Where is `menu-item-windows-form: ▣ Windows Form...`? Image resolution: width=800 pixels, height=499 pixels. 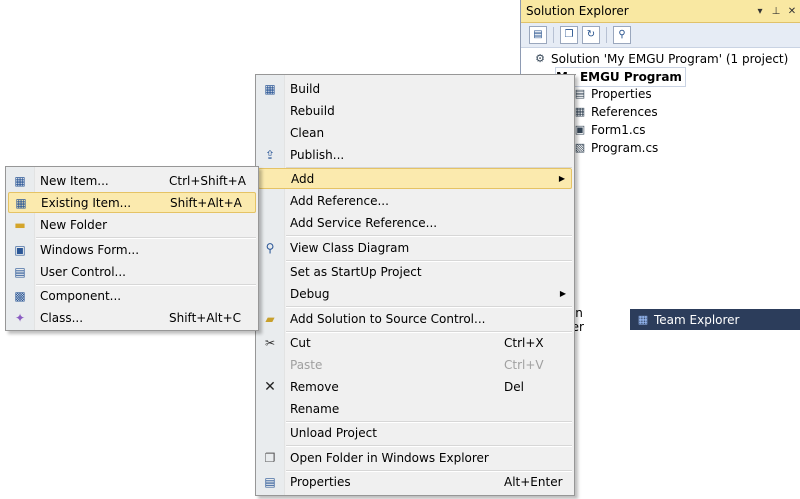
menu-item-windows-form: ▣ Windows Form... is located at coordinates (132, 249).